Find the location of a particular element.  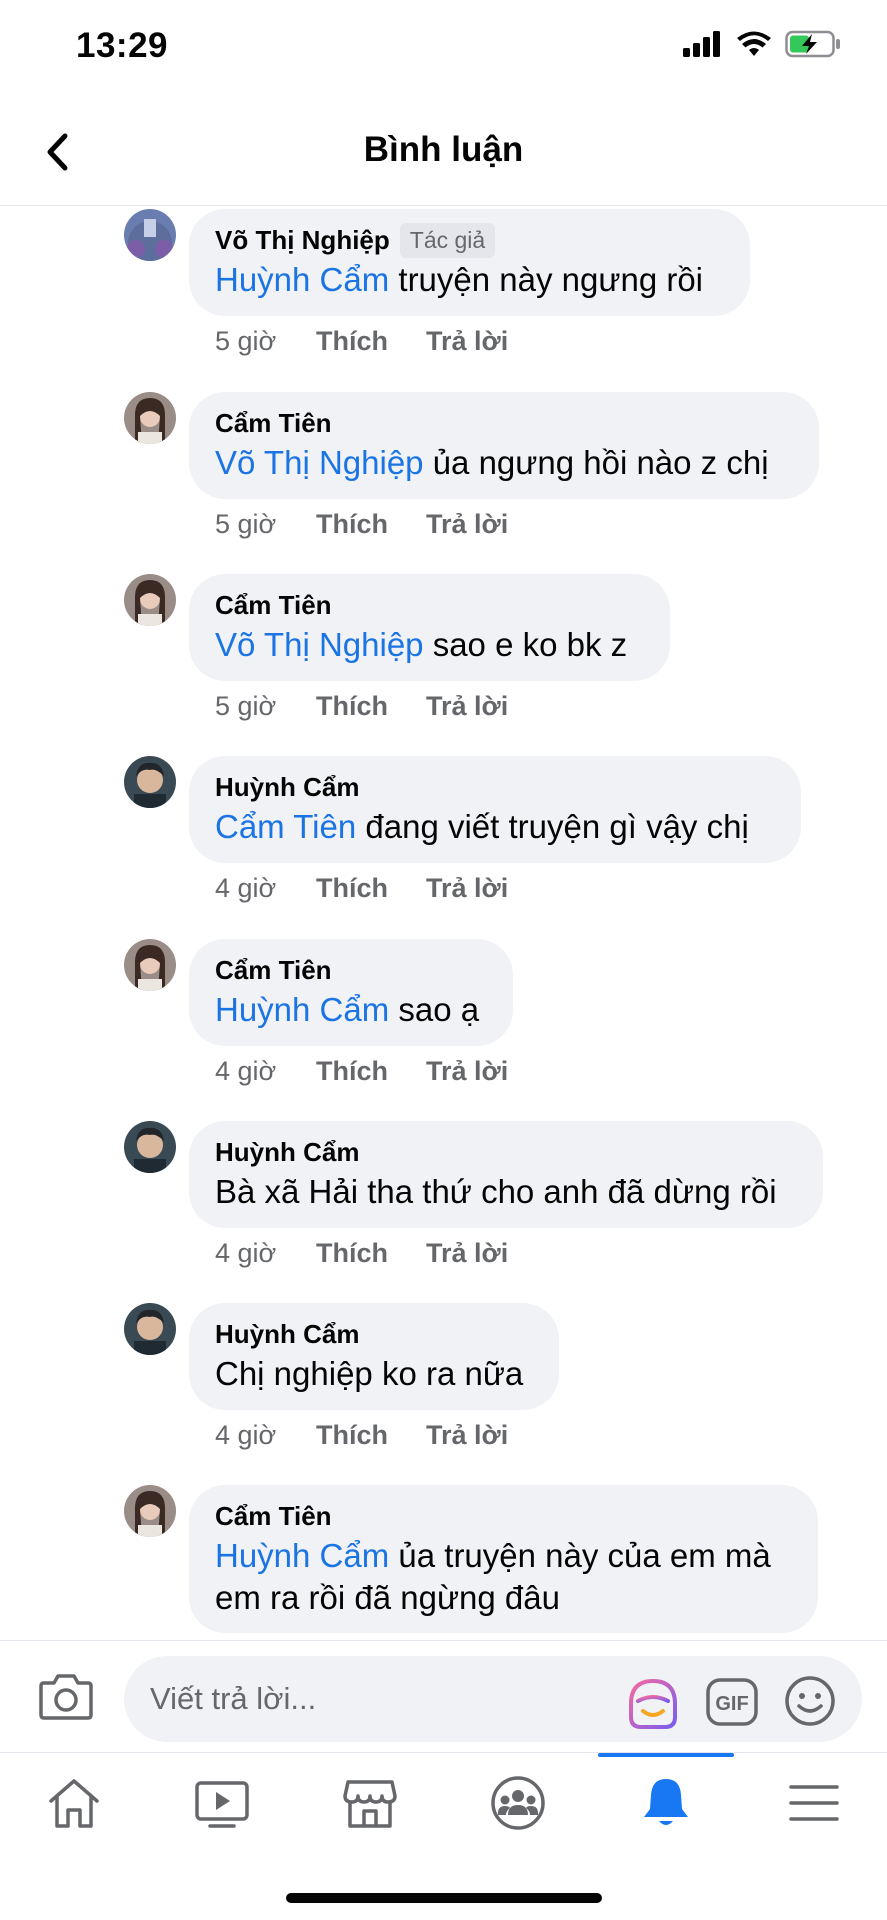

comment-bubble: Cẩm Tiên Võ Thị Nghiệp sao e ko bk z is located at coordinates (429, 627).